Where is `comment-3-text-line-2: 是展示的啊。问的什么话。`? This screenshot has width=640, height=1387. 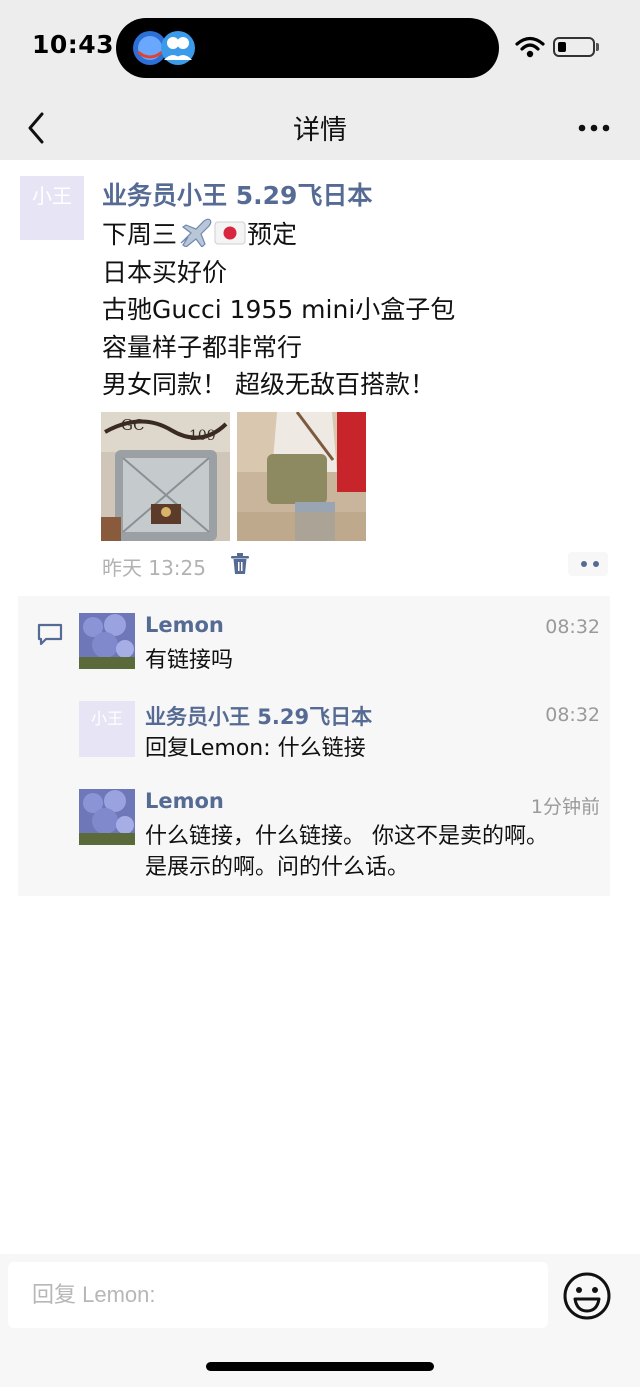 comment-3-text-line-2: 是展示的啊。问的什么话。 is located at coordinates (277, 867).